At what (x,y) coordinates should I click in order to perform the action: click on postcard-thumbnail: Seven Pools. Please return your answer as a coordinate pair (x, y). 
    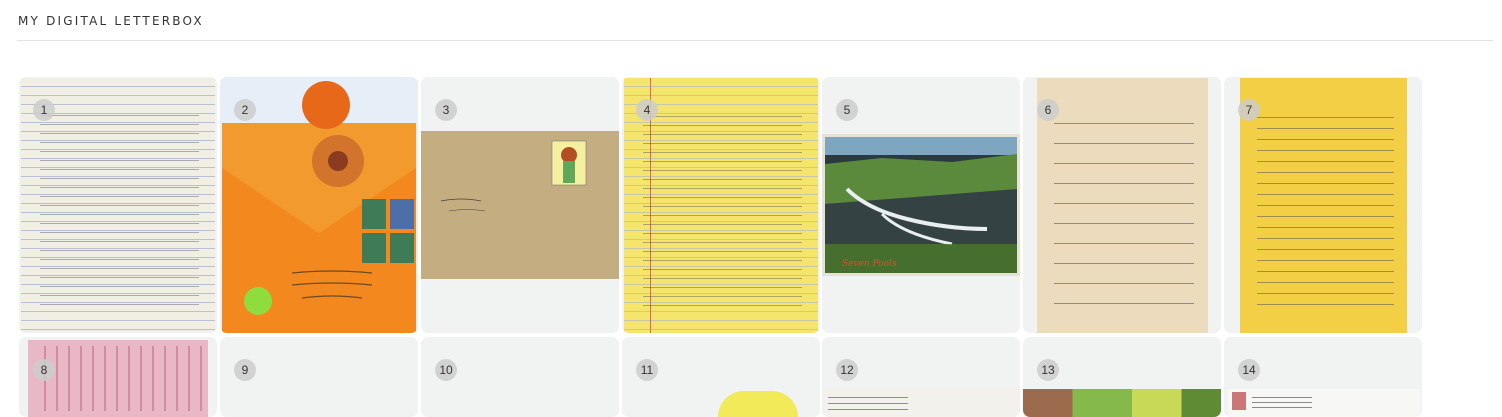
    Looking at the image, I should click on (921, 205).